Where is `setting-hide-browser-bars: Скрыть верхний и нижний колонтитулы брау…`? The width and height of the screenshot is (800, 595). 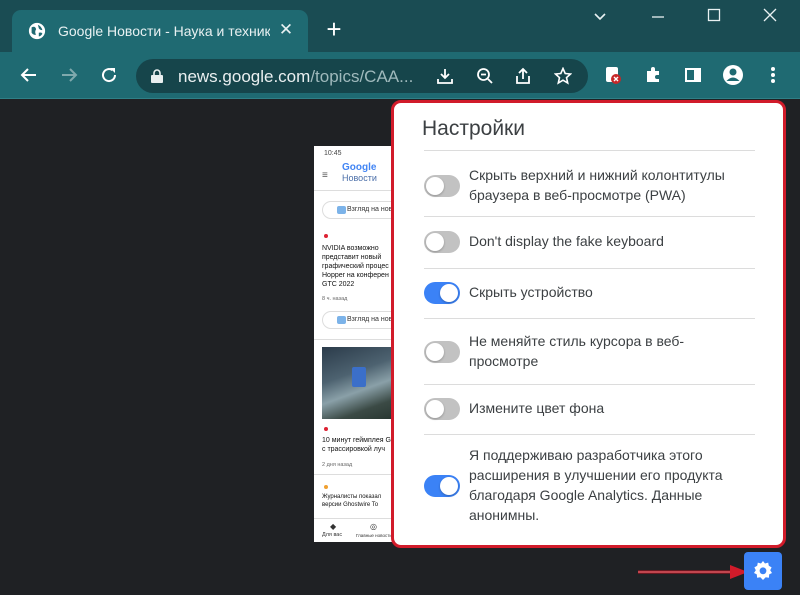 setting-hide-browser-bars: Скрыть верхний и нижний колонтитулы брау… is located at coordinates (589, 188).